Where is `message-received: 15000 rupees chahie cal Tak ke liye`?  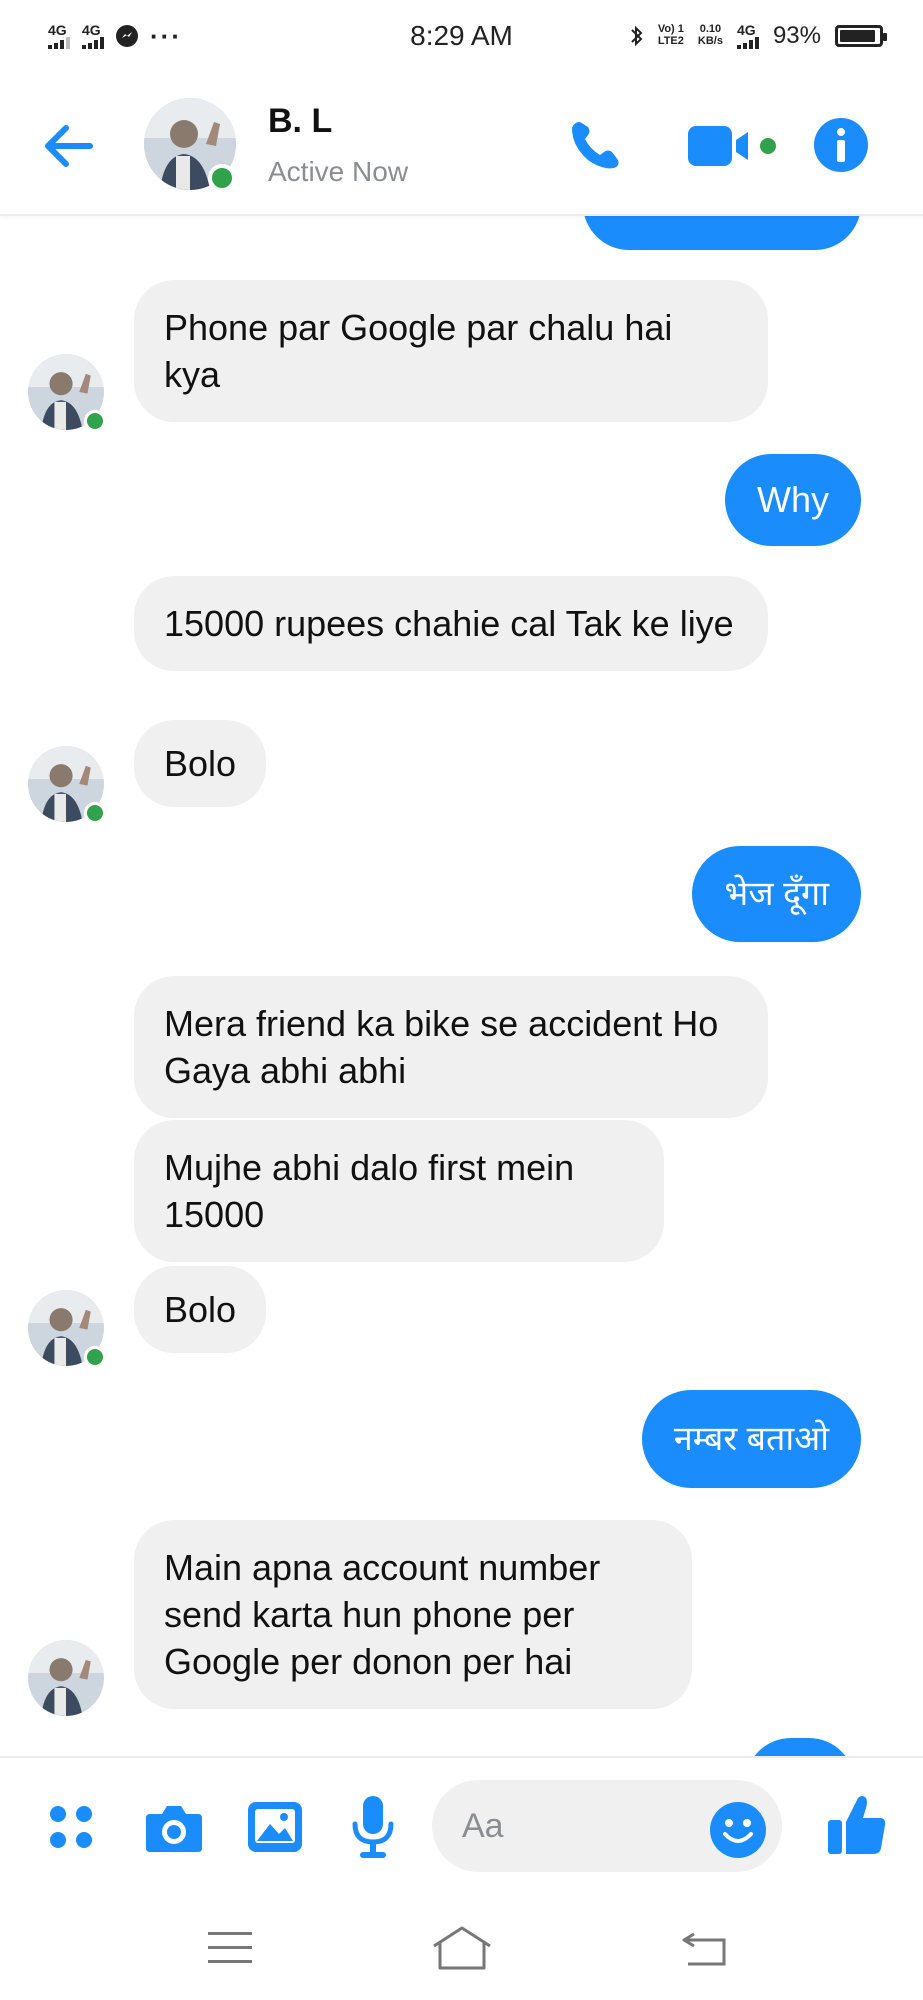 message-received: 15000 rupees chahie cal Tak ke liye is located at coordinates (451, 623).